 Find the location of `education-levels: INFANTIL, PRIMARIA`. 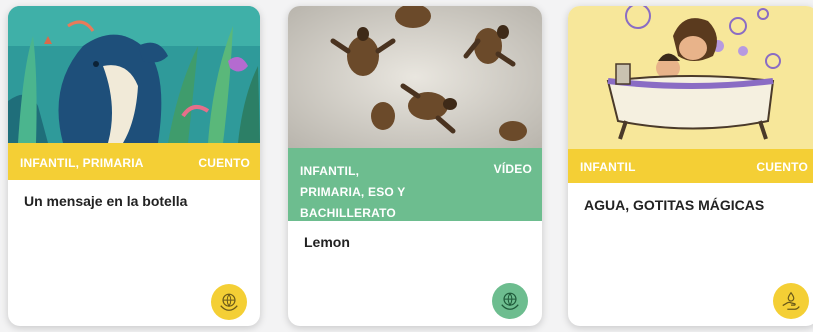

education-levels: INFANTIL, PRIMARIA is located at coordinates (82, 163).